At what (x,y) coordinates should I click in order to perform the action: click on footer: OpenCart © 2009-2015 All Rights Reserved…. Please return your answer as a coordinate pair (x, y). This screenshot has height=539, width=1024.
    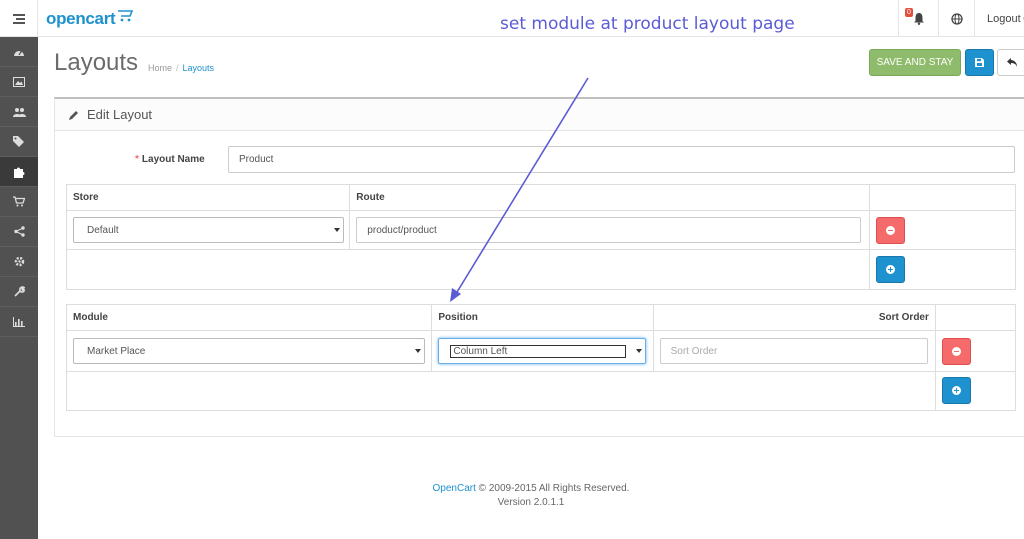
    Looking at the image, I should click on (531, 496).